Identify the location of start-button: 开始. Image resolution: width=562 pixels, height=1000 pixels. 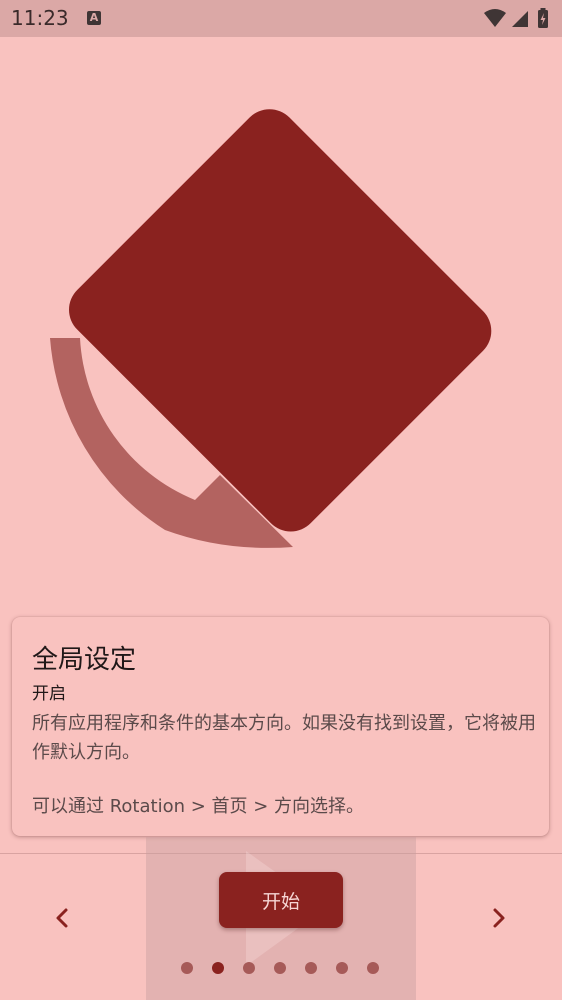
(281, 900).